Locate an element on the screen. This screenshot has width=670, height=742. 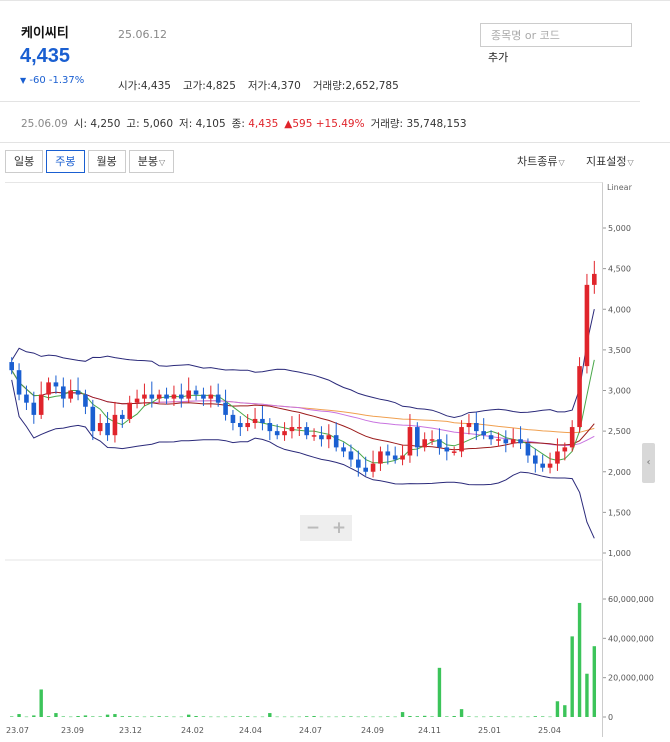
y-tick-label: 4,500 is located at coordinates (619, 269).